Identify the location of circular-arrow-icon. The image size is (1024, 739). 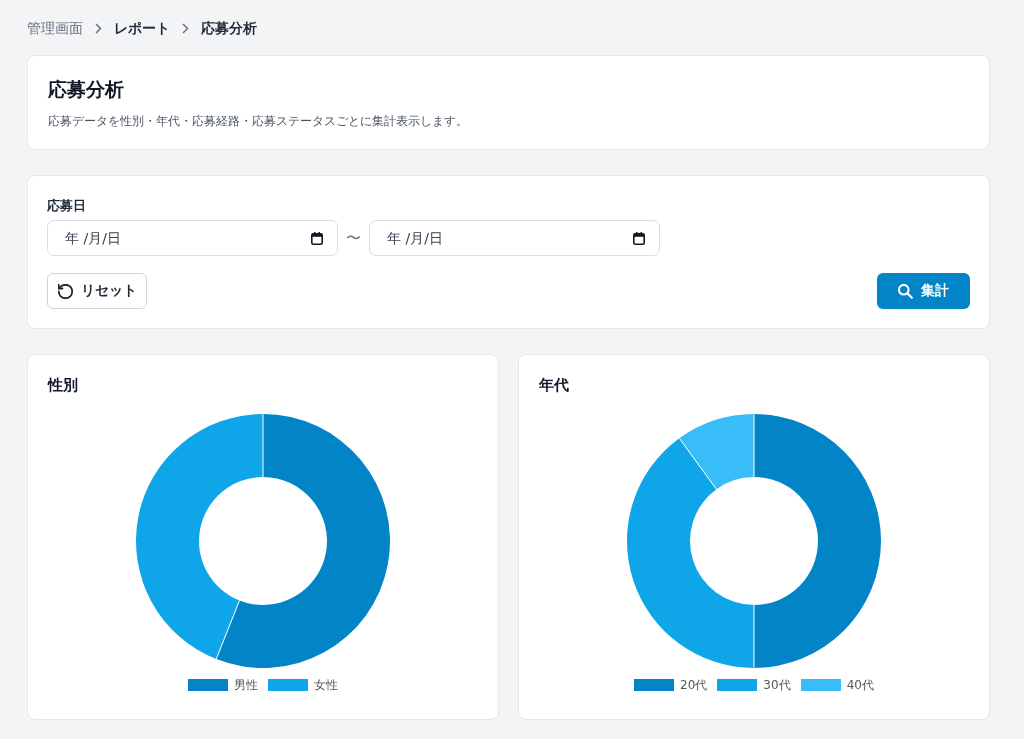
(65, 291).